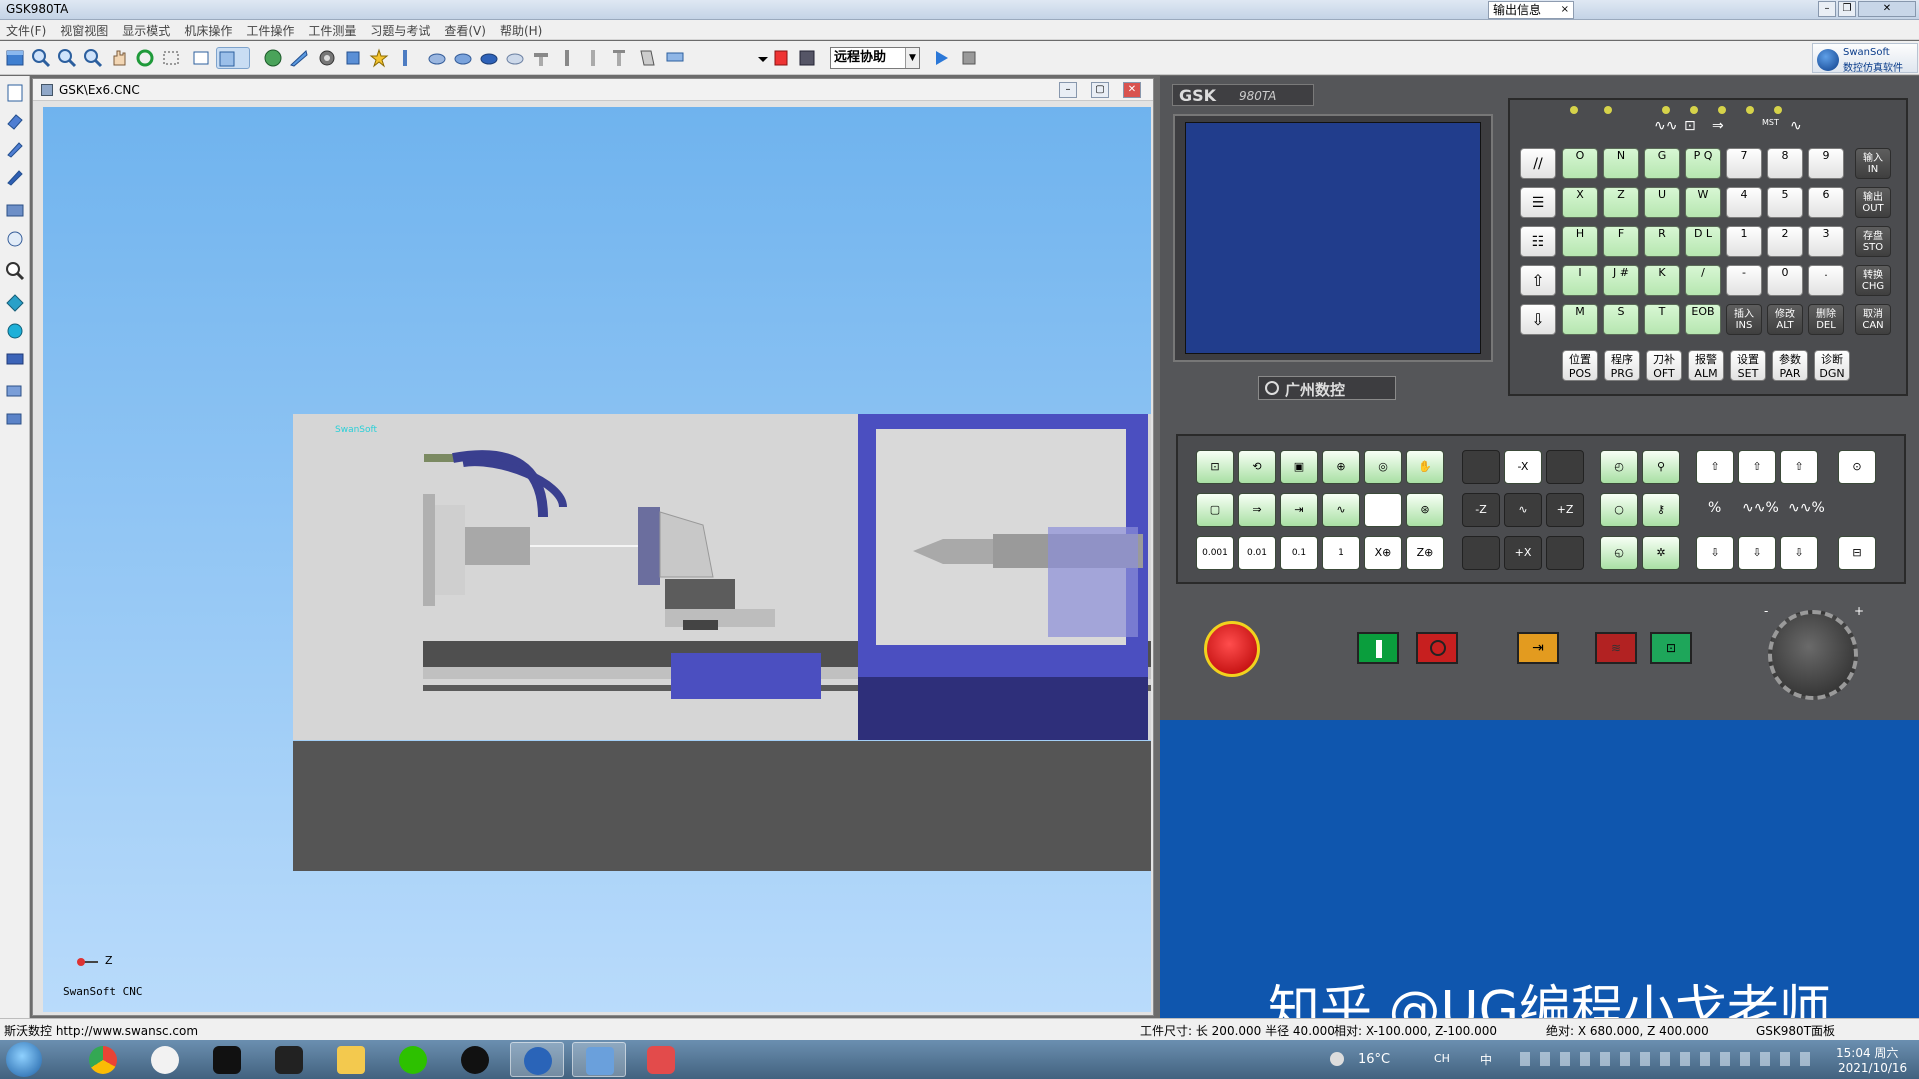 The width and height of the screenshot is (1919, 1079). I want to click on cnc-maximize-button: ▢, so click(1100, 90).